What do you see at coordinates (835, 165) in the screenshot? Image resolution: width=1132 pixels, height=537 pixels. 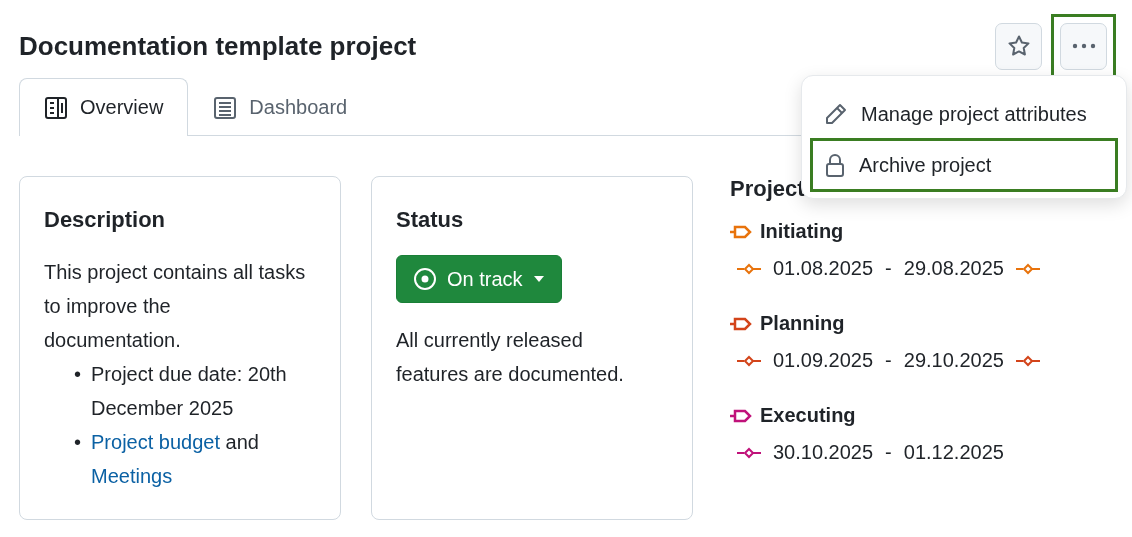 I see `lock-icon` at bounding box center [835, 165].